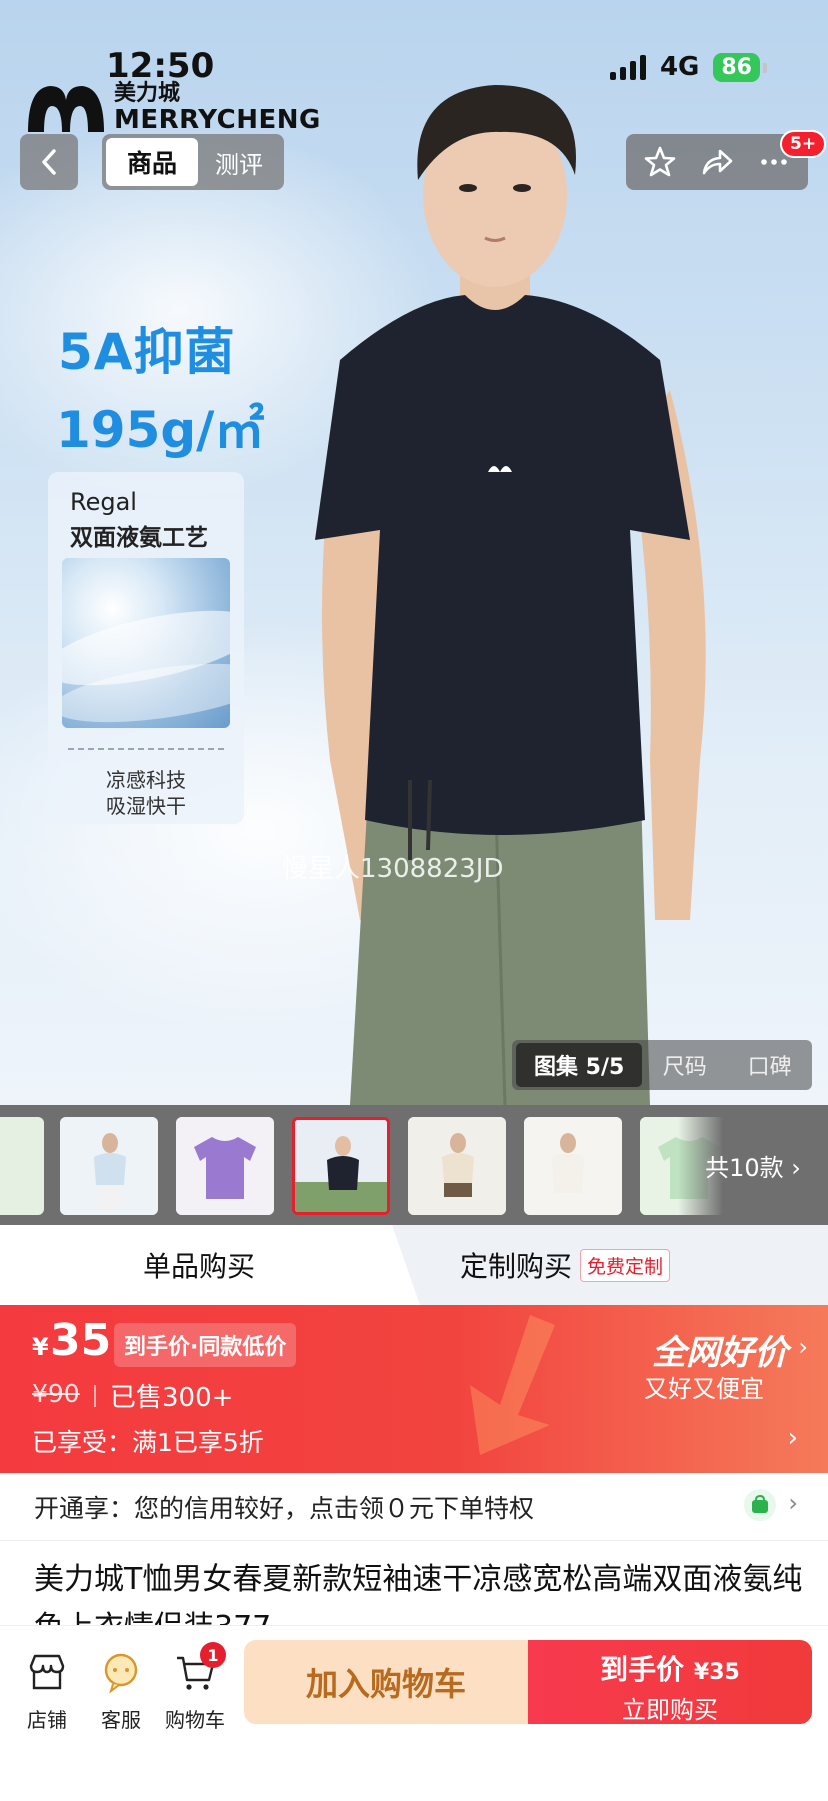 The height and width of the screenshot is (1801, 828). What do you see at coordinates (803, 144) in the screenshot?
I see `message-badge: 5+` at bounding box center [803, 144].